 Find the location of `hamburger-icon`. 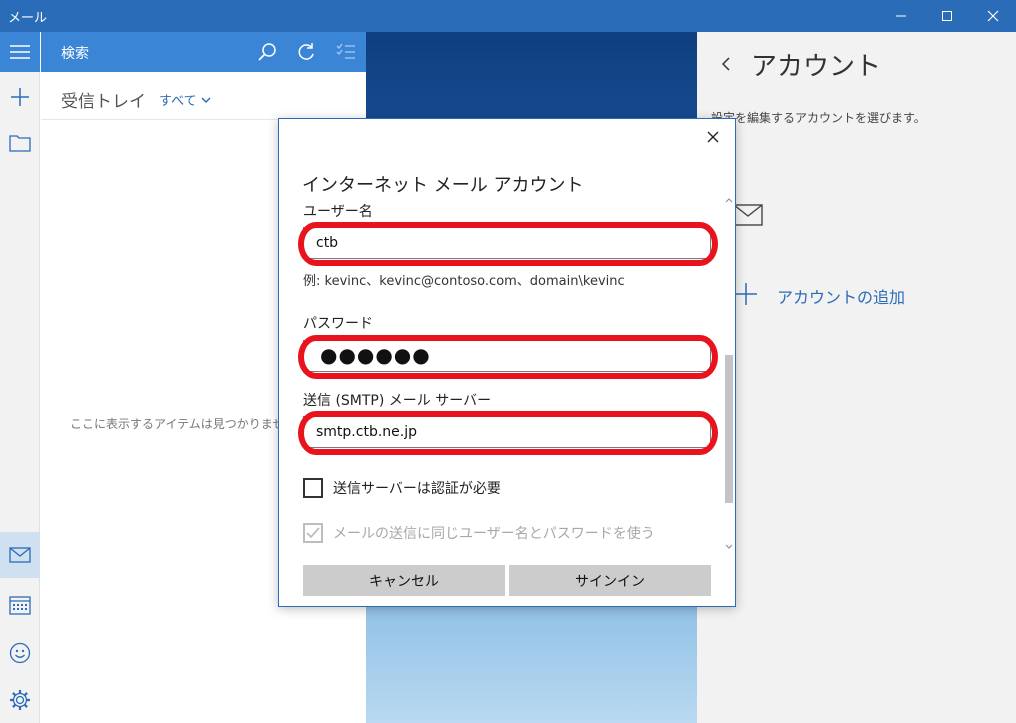

hamburger-icon is located at coordinates (20, 52).